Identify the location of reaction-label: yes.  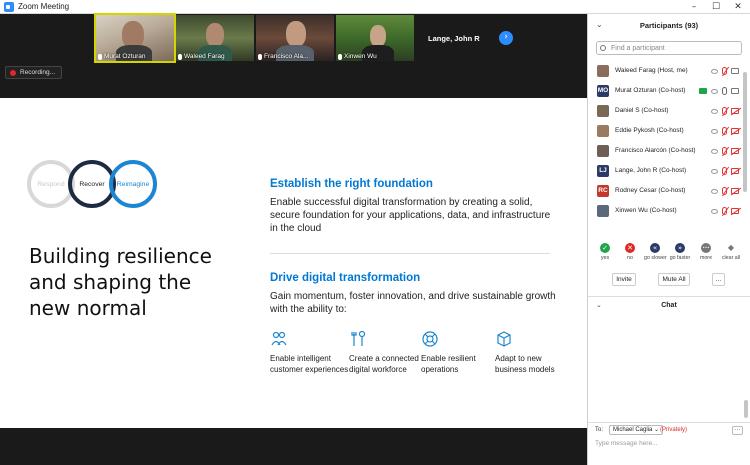
(605, 258).